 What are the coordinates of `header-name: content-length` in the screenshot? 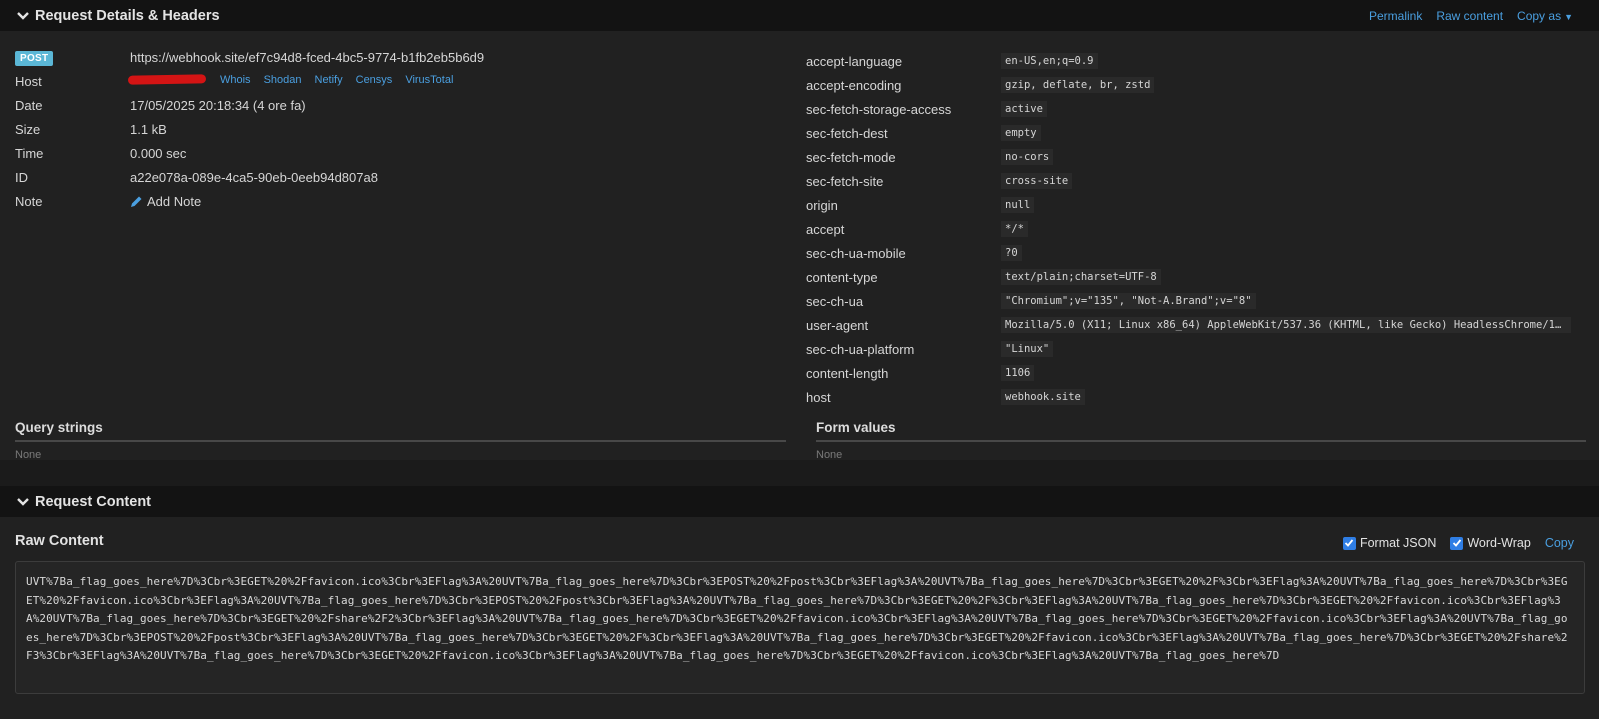 It's located at (847, 373).